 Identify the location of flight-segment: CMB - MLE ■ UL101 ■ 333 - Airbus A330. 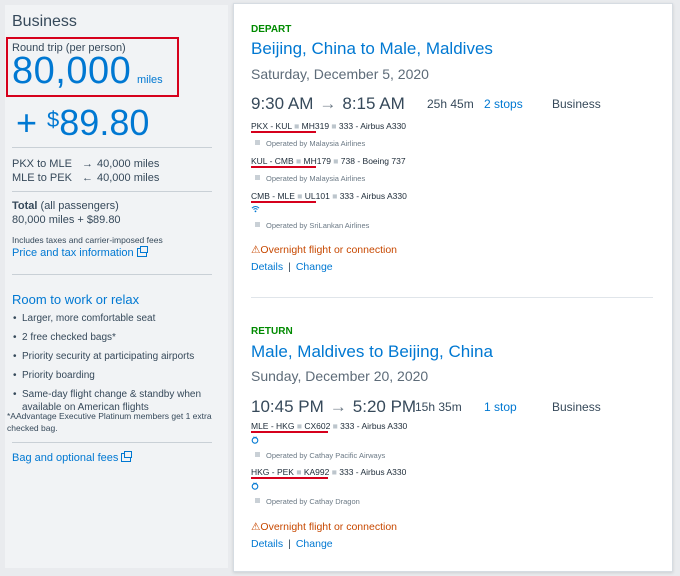
(329, 196).